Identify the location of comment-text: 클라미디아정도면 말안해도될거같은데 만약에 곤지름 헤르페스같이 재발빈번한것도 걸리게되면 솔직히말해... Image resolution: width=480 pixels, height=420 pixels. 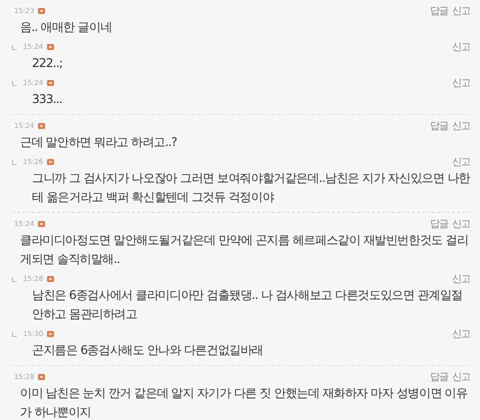
(244, 250).